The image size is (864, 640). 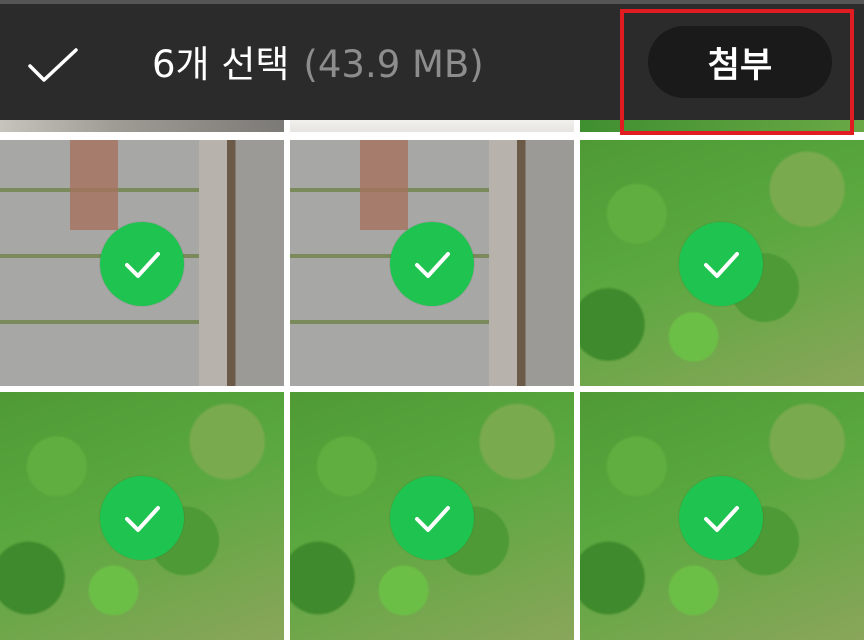 What do you see at coordinates (432, 2) in the screenshot?
I see `status-bar-edge` at bounding box center [432, 2].